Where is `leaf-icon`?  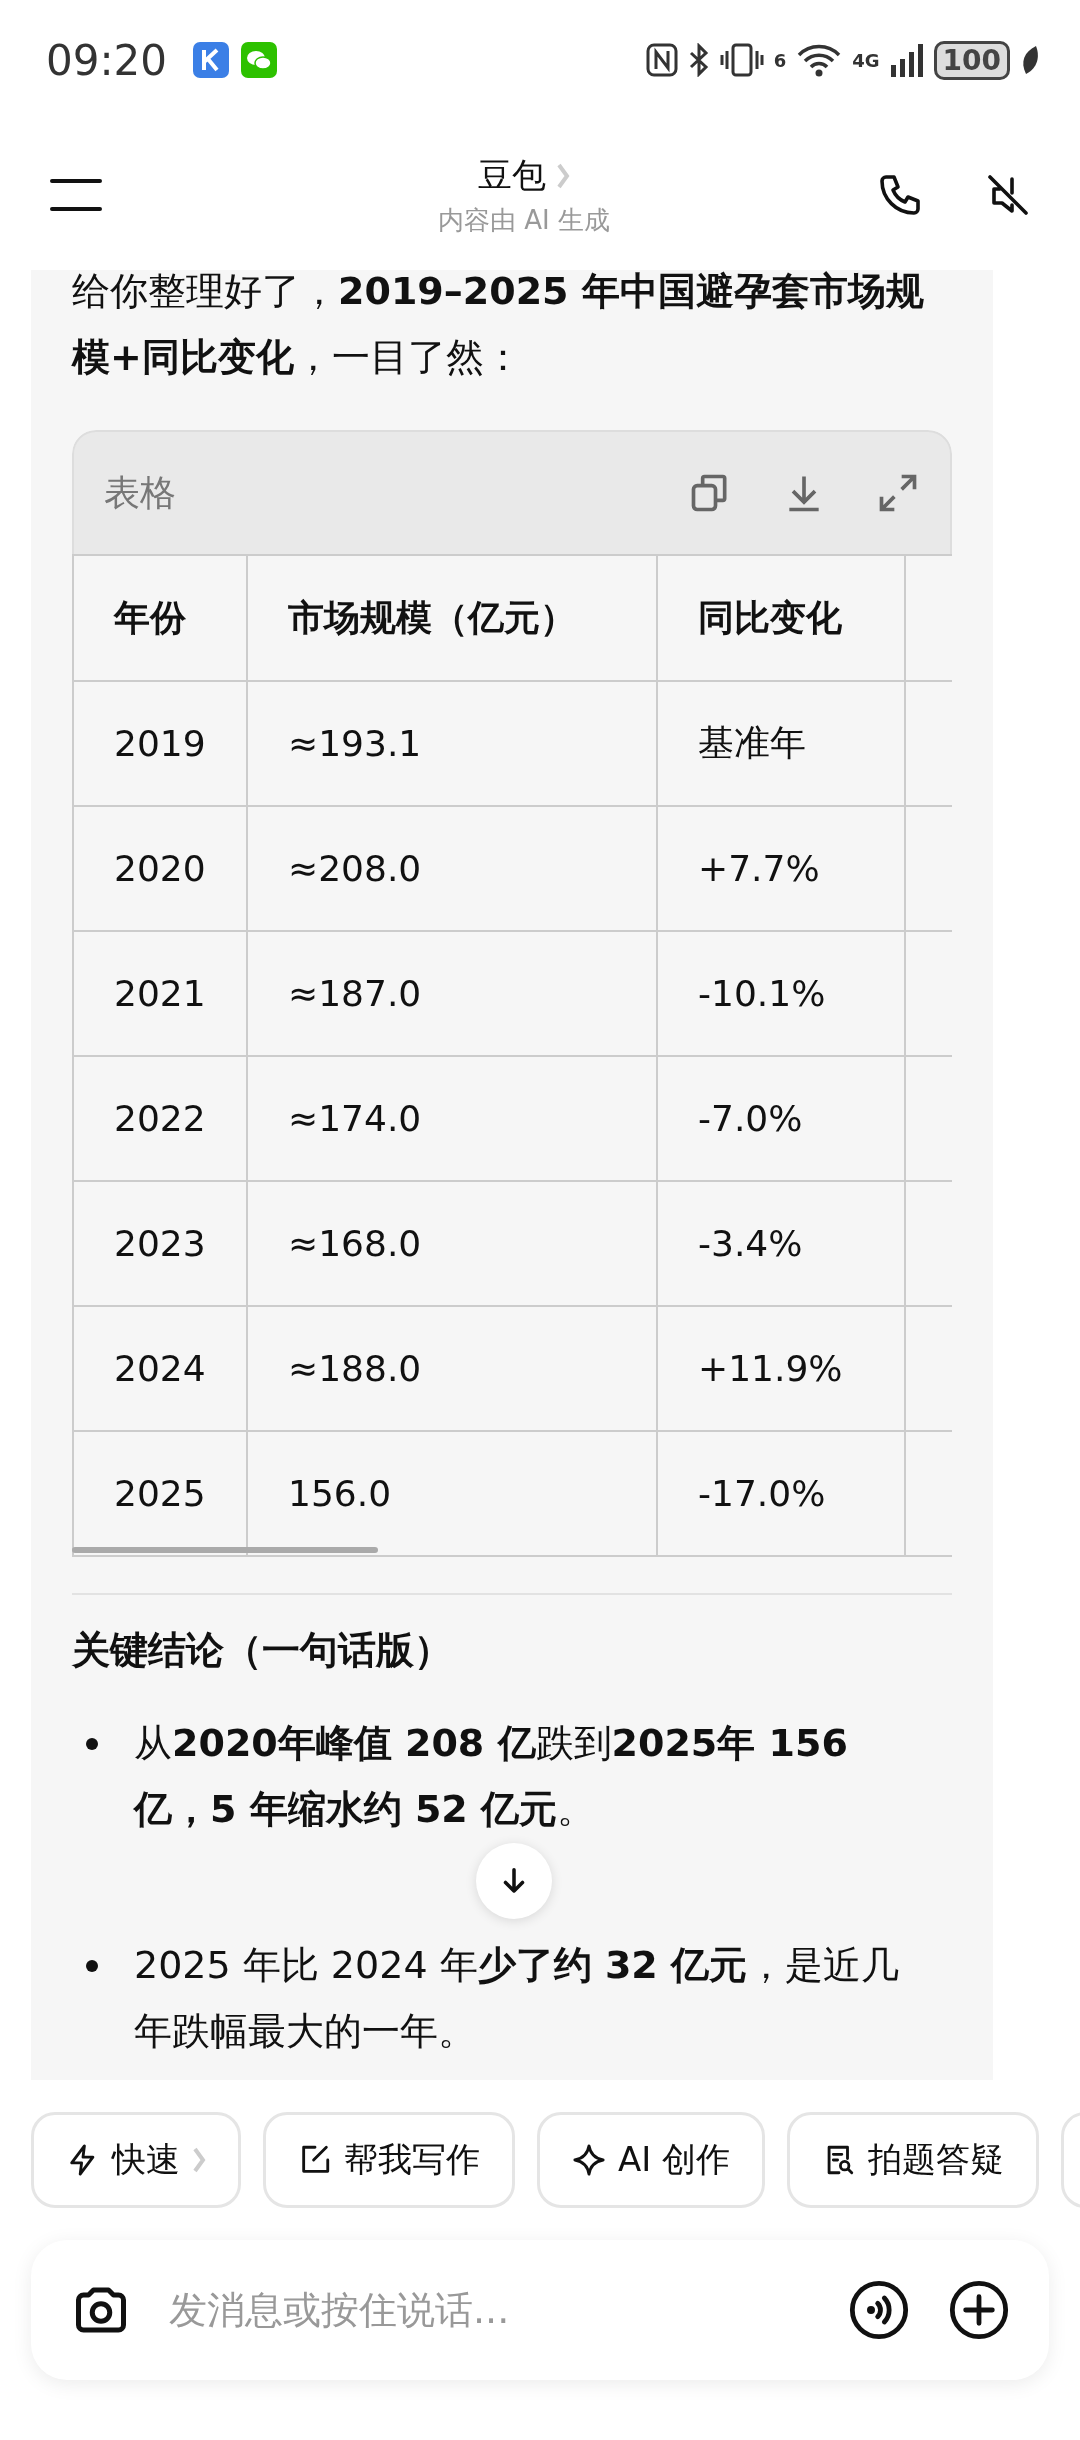
leaf-icon is located at coordinates (1030, 60).